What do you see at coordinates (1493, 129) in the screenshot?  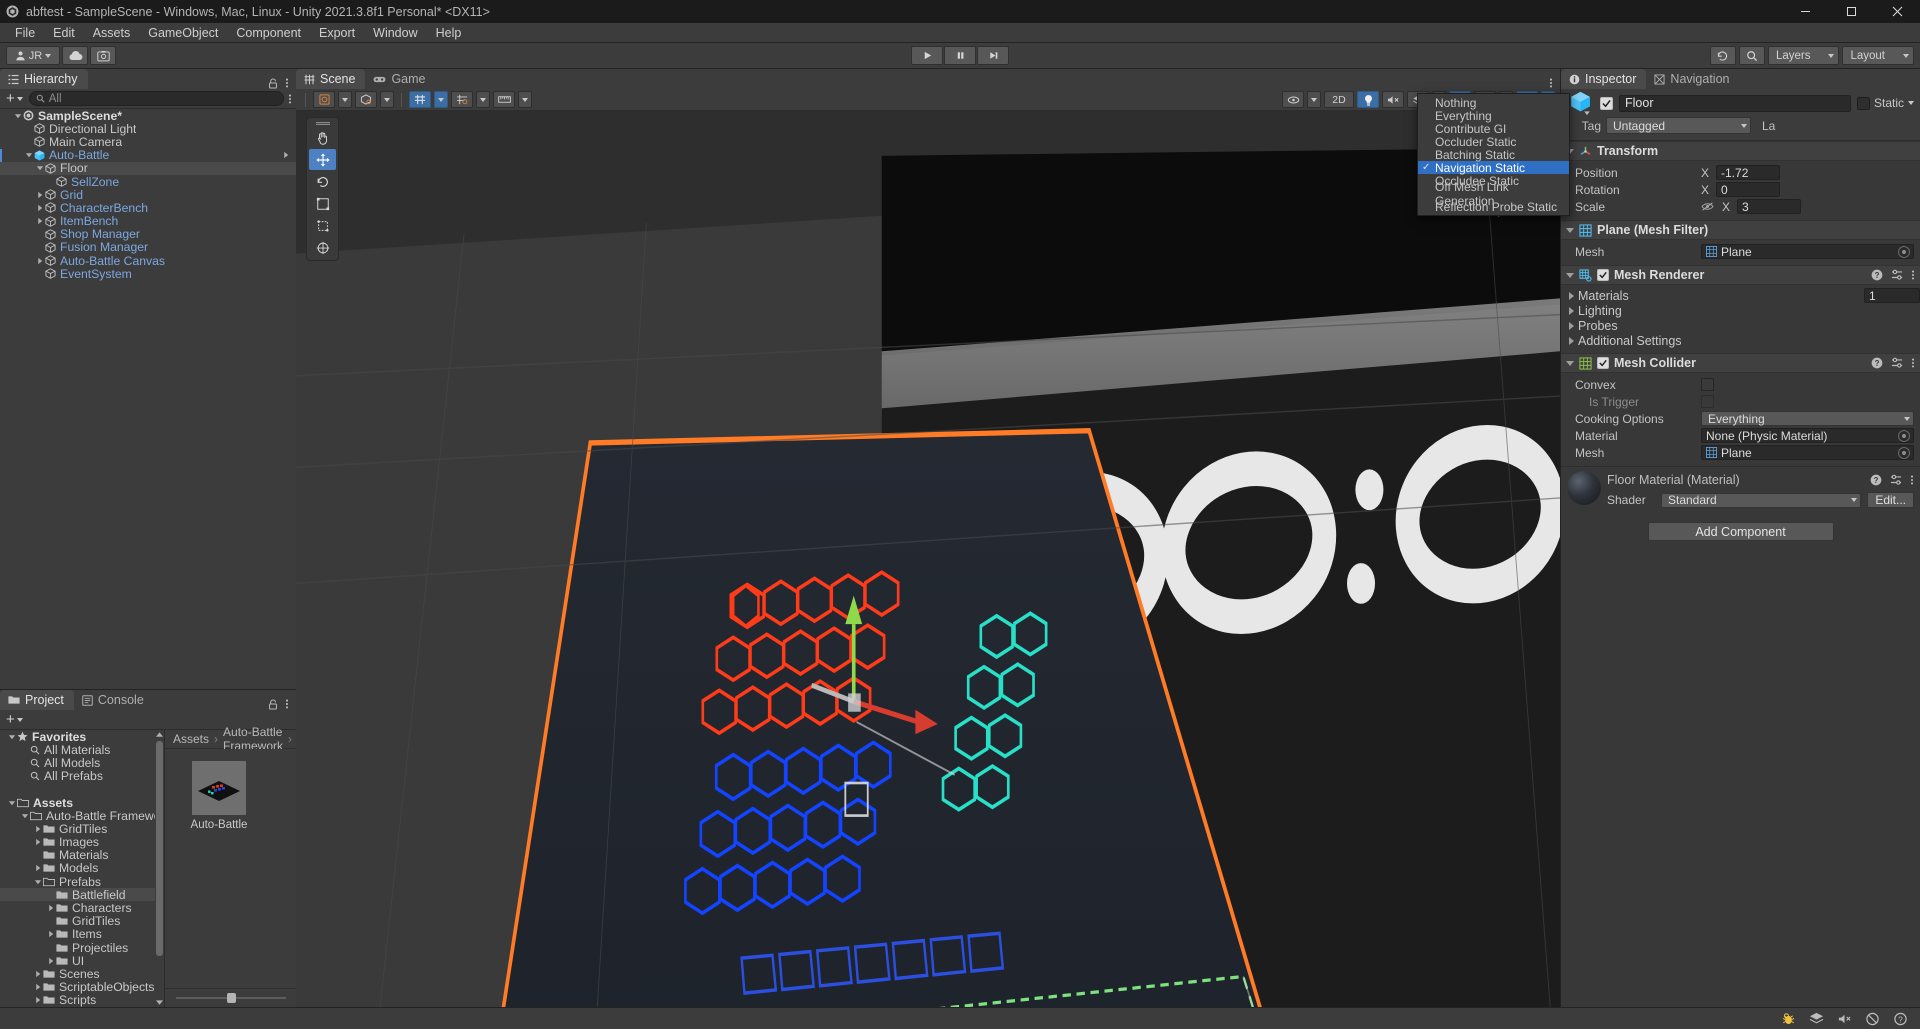 I see `static-menu-item-contribute-gi: Contribute GI` at bounding box center [1493, 129].